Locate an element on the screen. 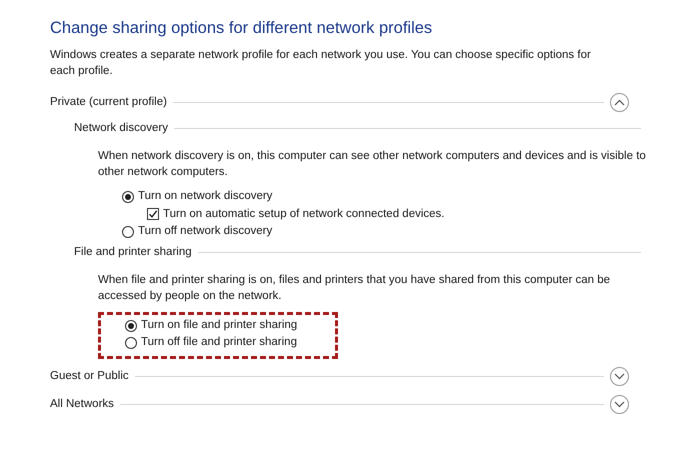 This screenshot has width=681, height=474. option-label: Turn off file and printer sharing is located at coordinates (219, 343).